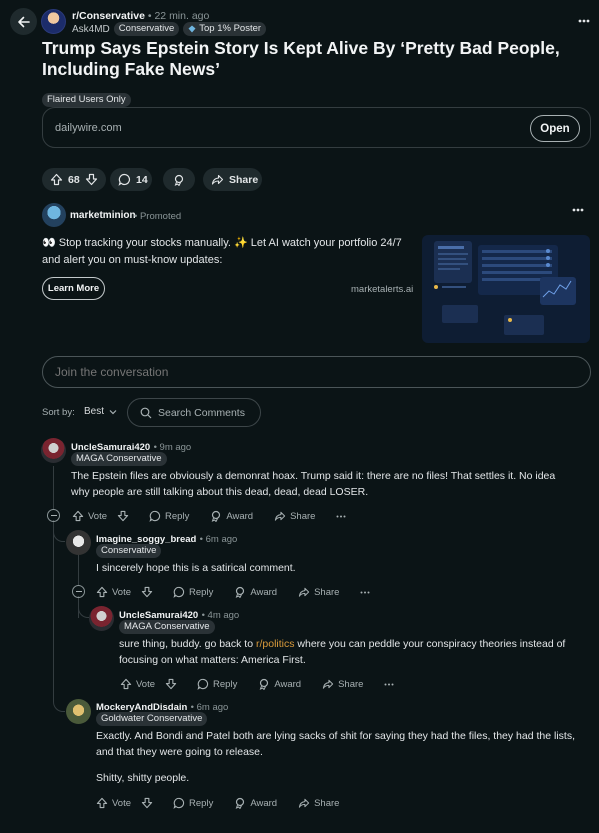 The width and height of the screenshot is (599, 833). What do you see at coordinates (108, 16) in the screenshot?
I see `subreddit-name: r/Conservative` at bounding box center [108, 16].